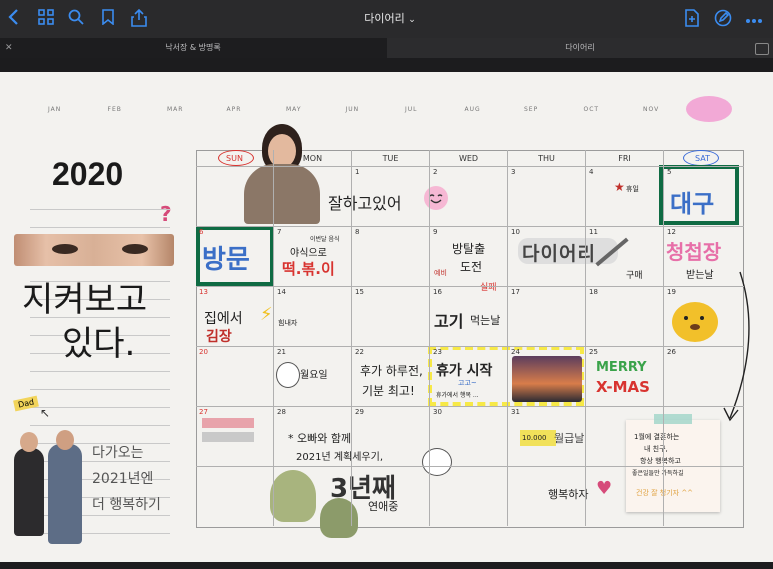 The height and width of the screenshot is (569, 773). I want to click on memo-line-5: 건강 잘 챙기자 ^^, so click(665, 493).